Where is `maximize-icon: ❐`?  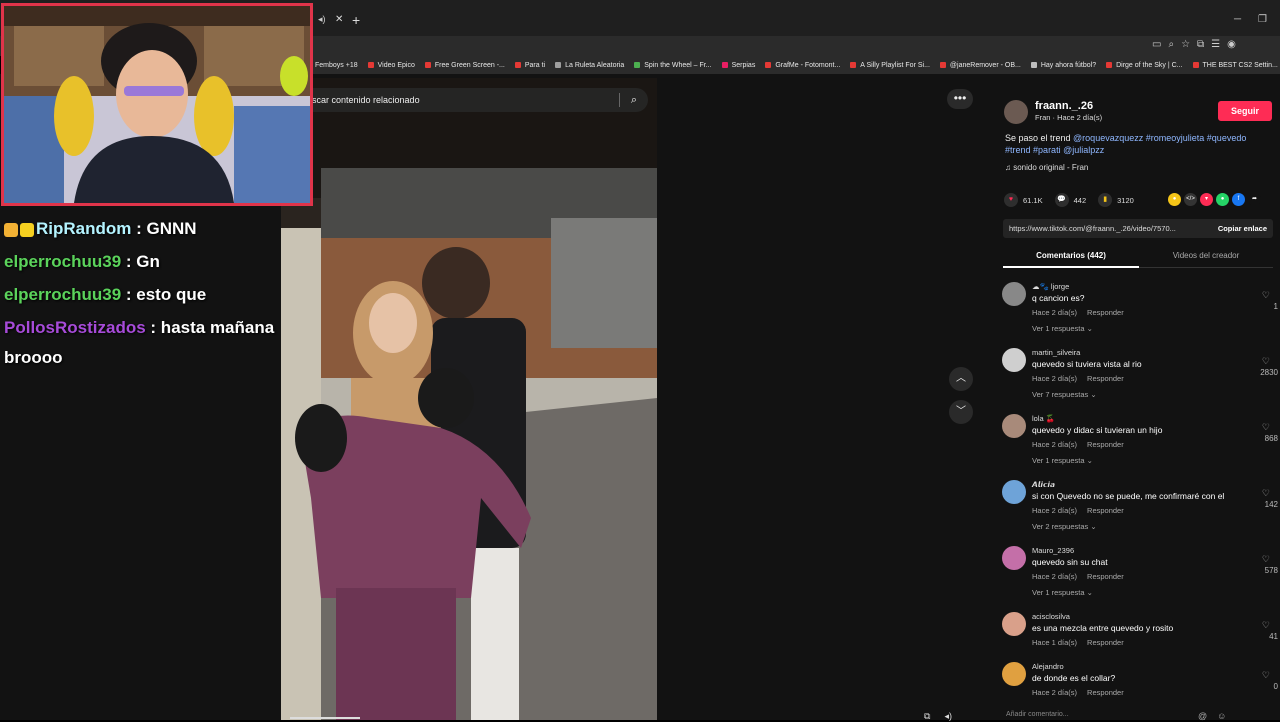
maximize-icon: ❐ is located at coordinates (1262, 19).